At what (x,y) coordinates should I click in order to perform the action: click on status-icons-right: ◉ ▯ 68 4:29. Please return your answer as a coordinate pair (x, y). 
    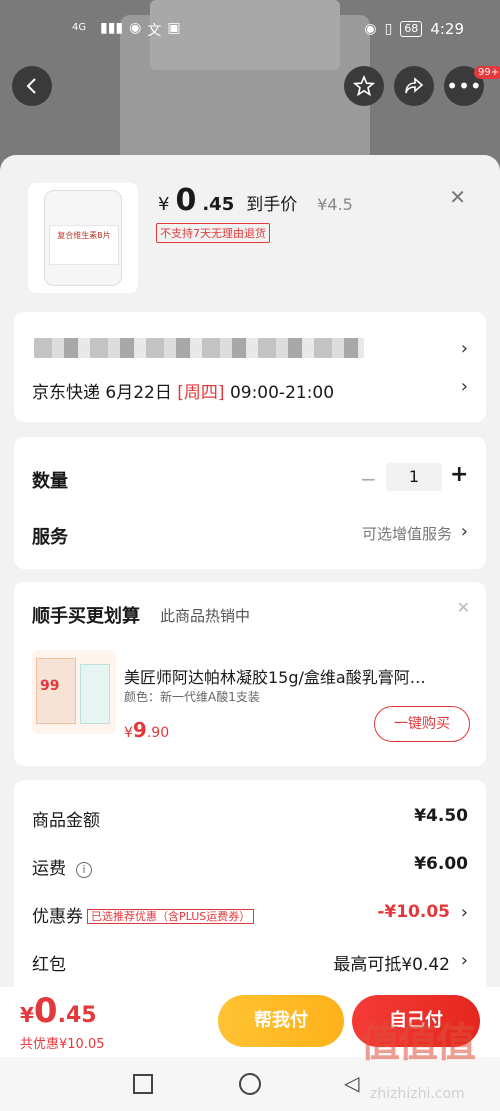
    Looking at the image, I should click on (414, 29).